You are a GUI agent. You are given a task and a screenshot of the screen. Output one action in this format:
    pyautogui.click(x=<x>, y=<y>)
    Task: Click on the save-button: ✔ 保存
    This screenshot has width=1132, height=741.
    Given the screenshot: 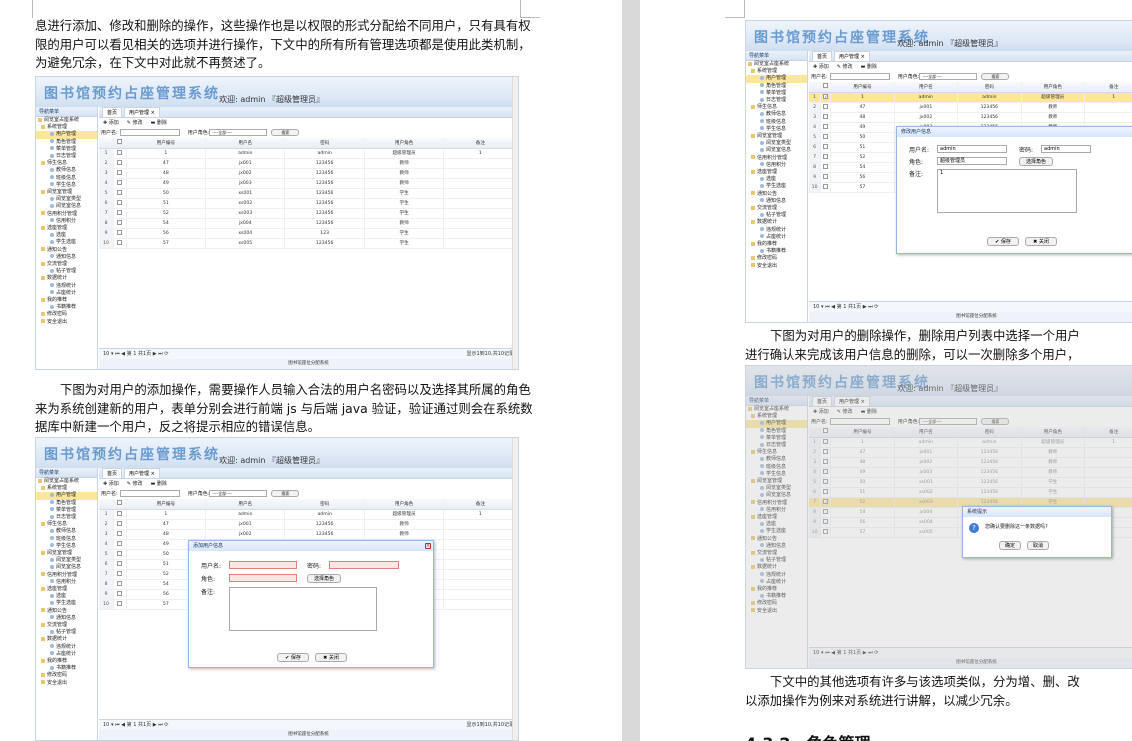 What is the action you would take?
    pyautogui.click(x=293, y=657)
    